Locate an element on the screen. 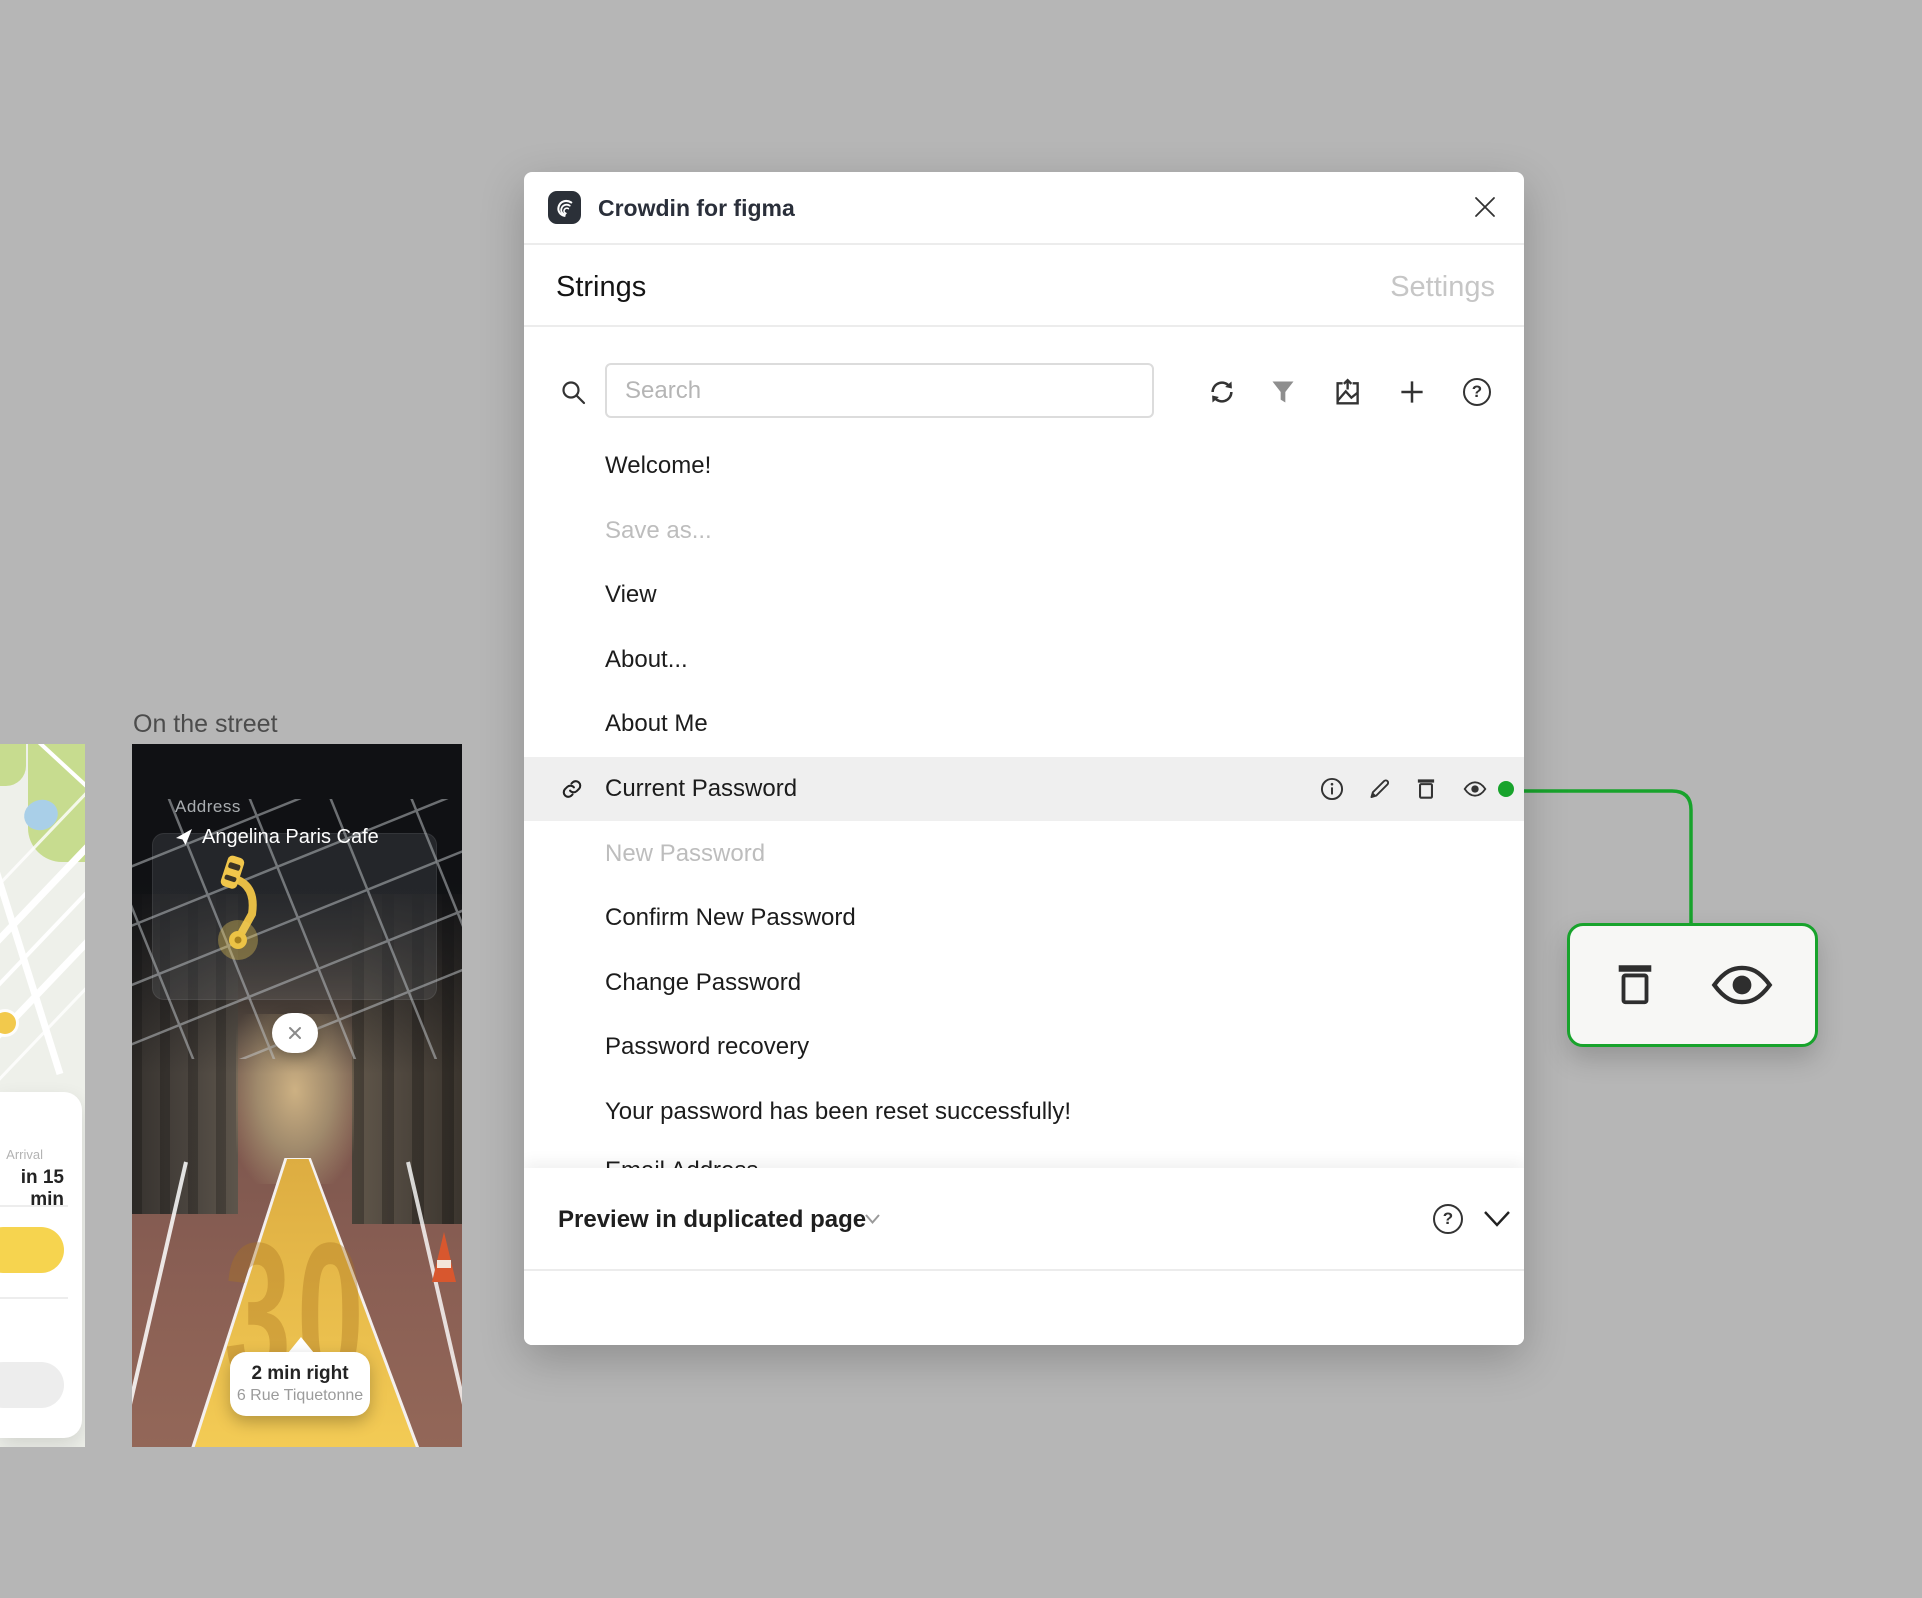  plugin-header: Crowdin for figma is located at coordinates (1024, 208).